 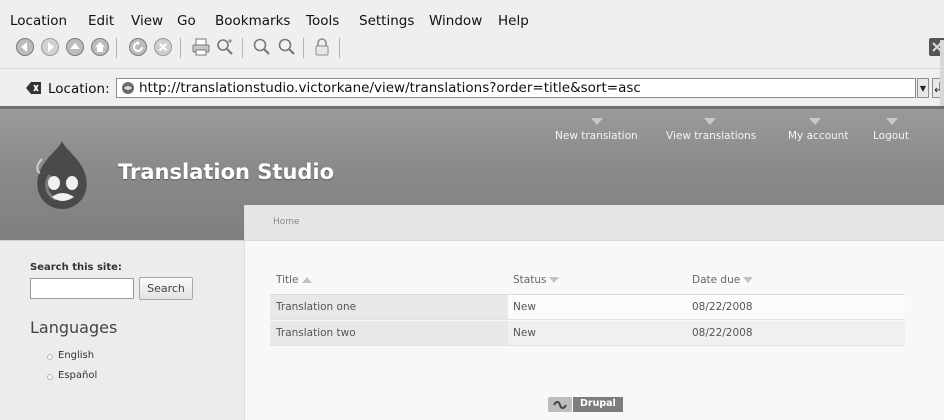 I want to click on breadcrumb-bar: Home, so click(x=594, y=223).